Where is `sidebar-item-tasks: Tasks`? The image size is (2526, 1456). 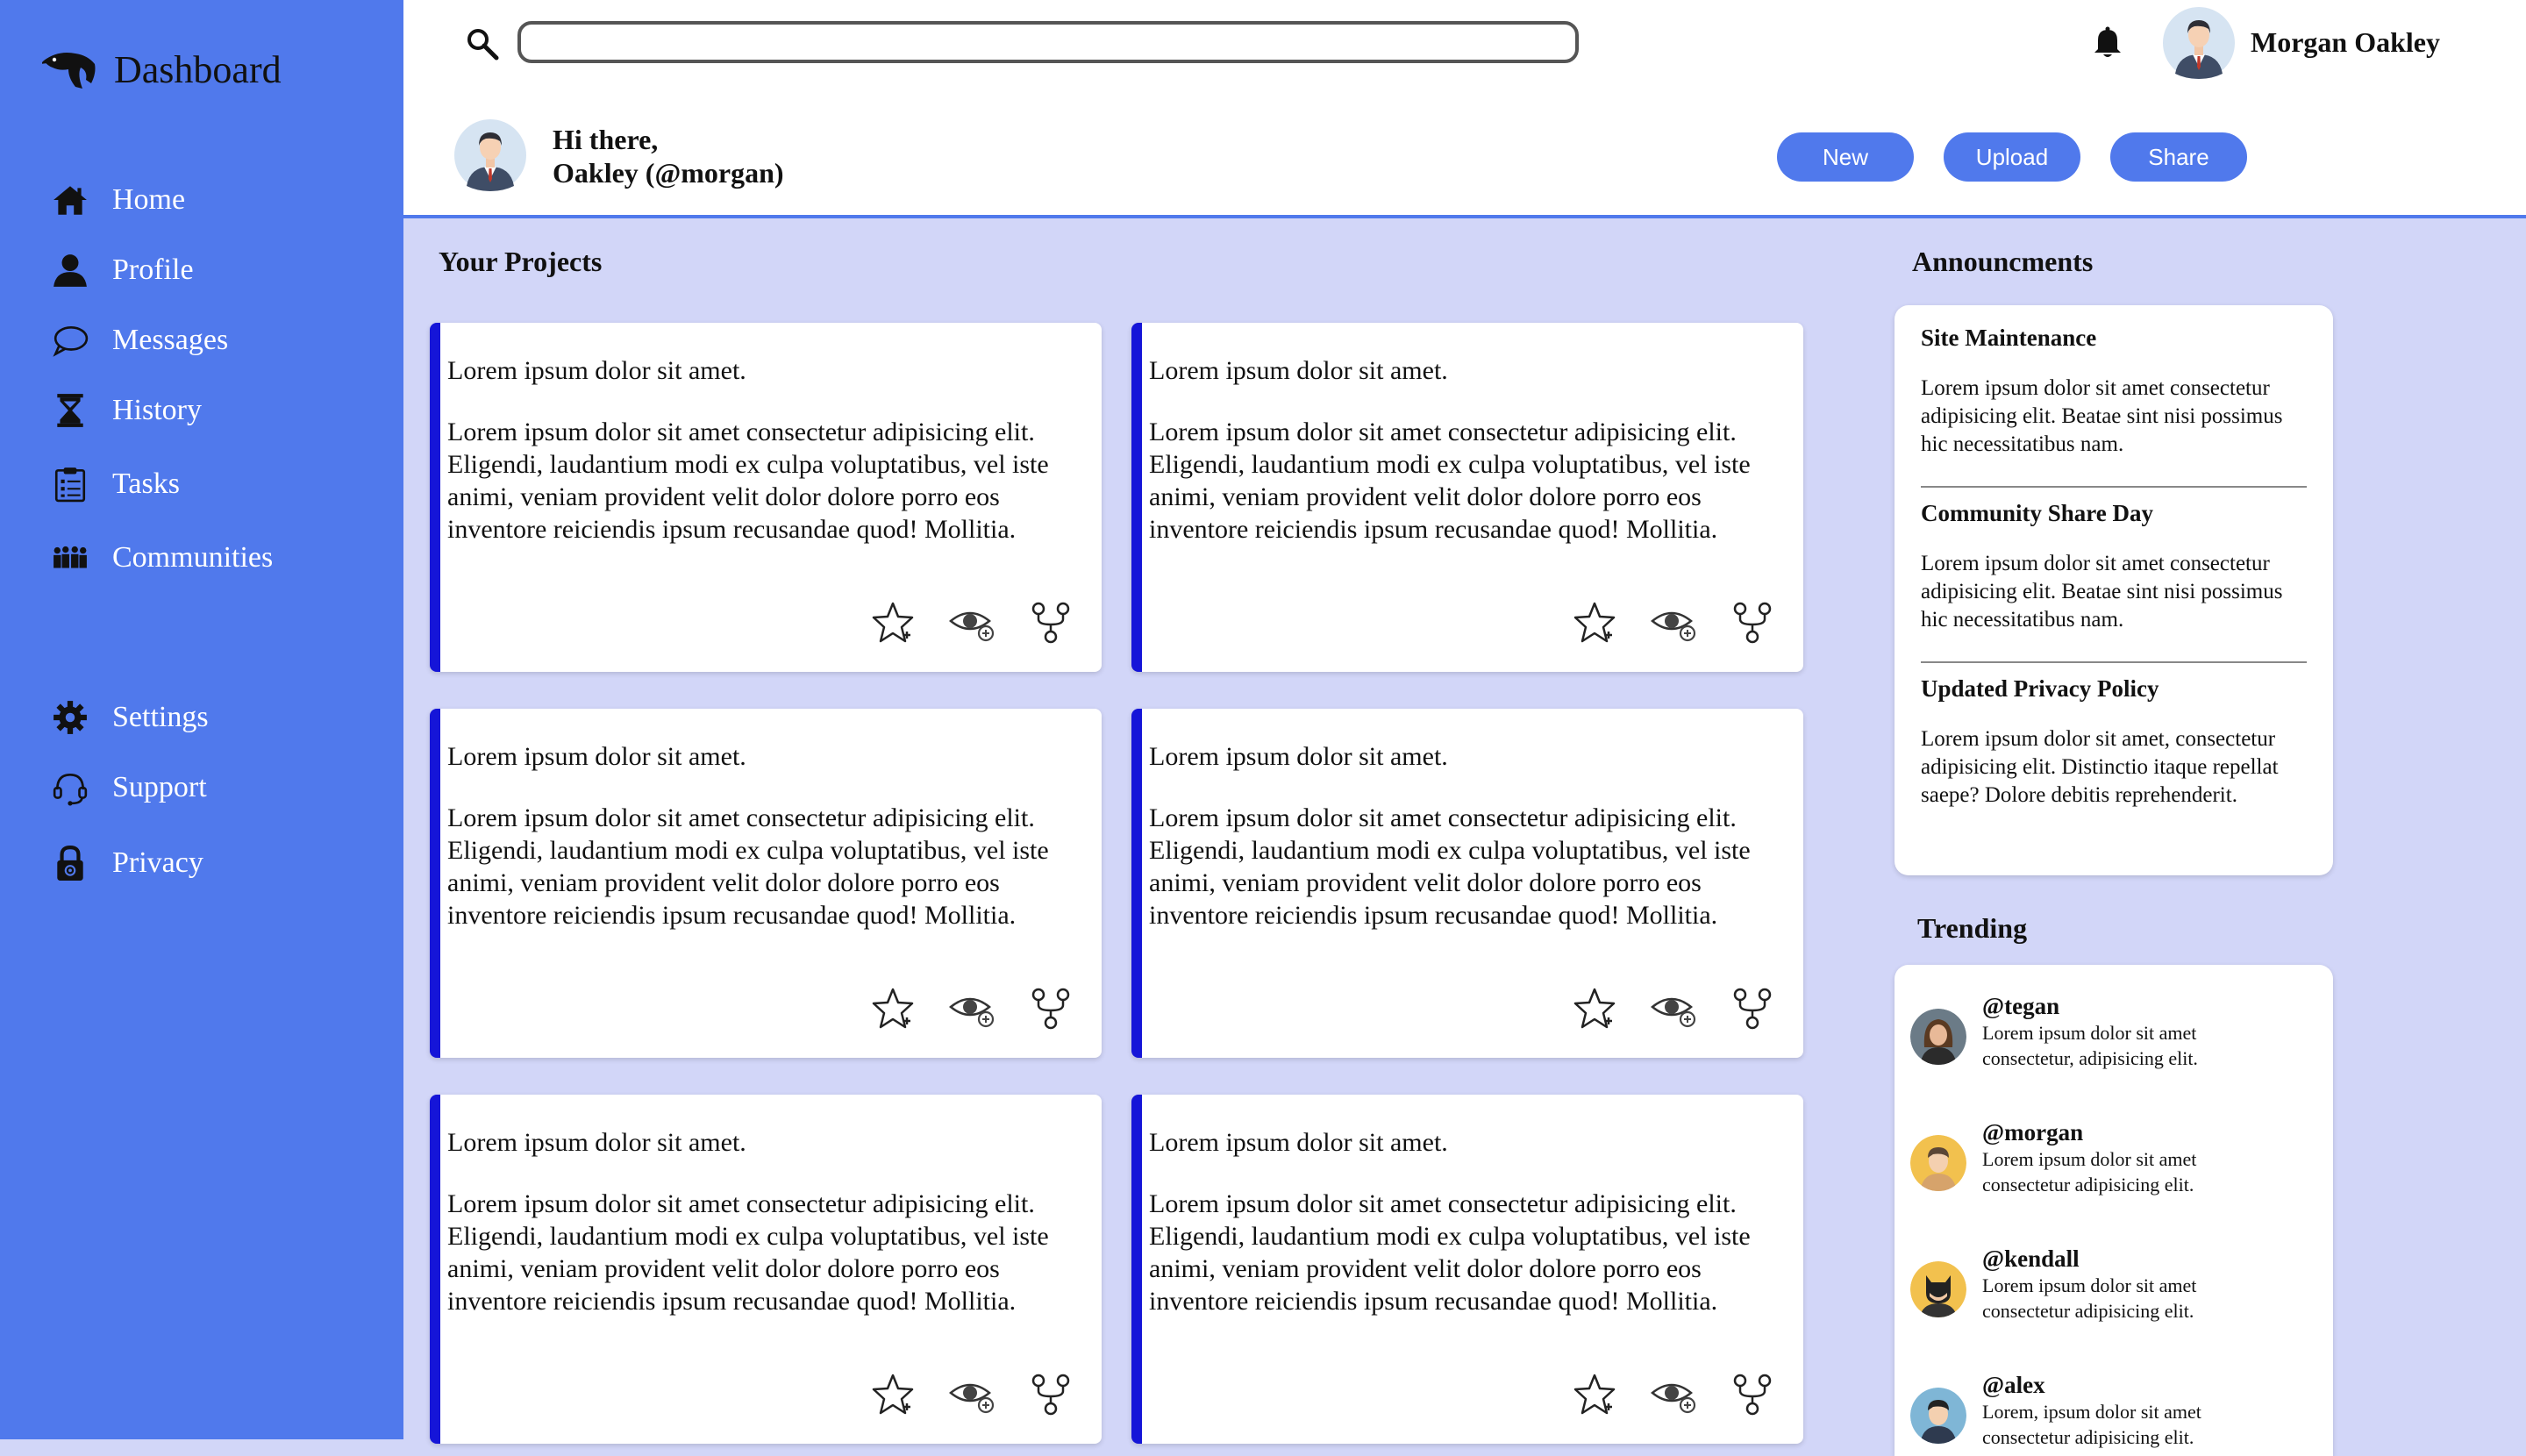 sidebar-item-tasks: Tasks is located at coordinates (115, 484).